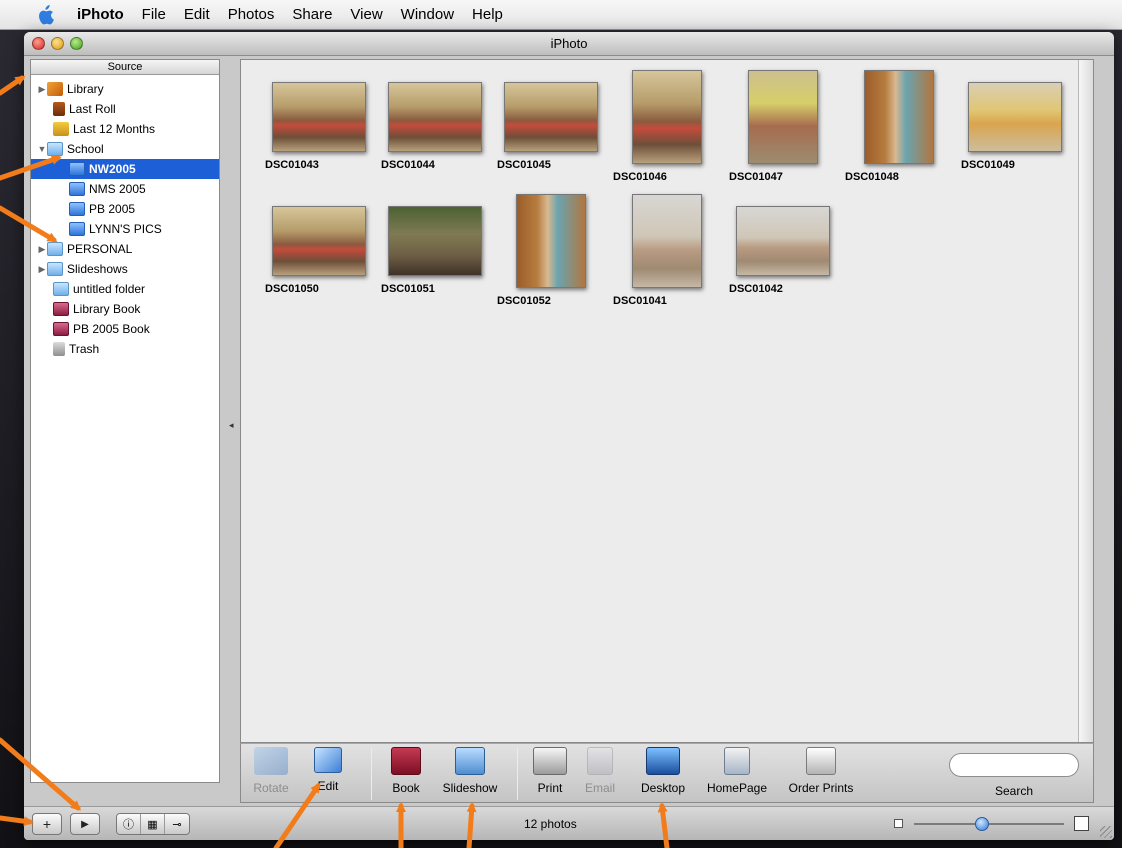 This screenshot has height=848, width=1122. I want to click on thumbnail-size-slider, so click(994, 824).